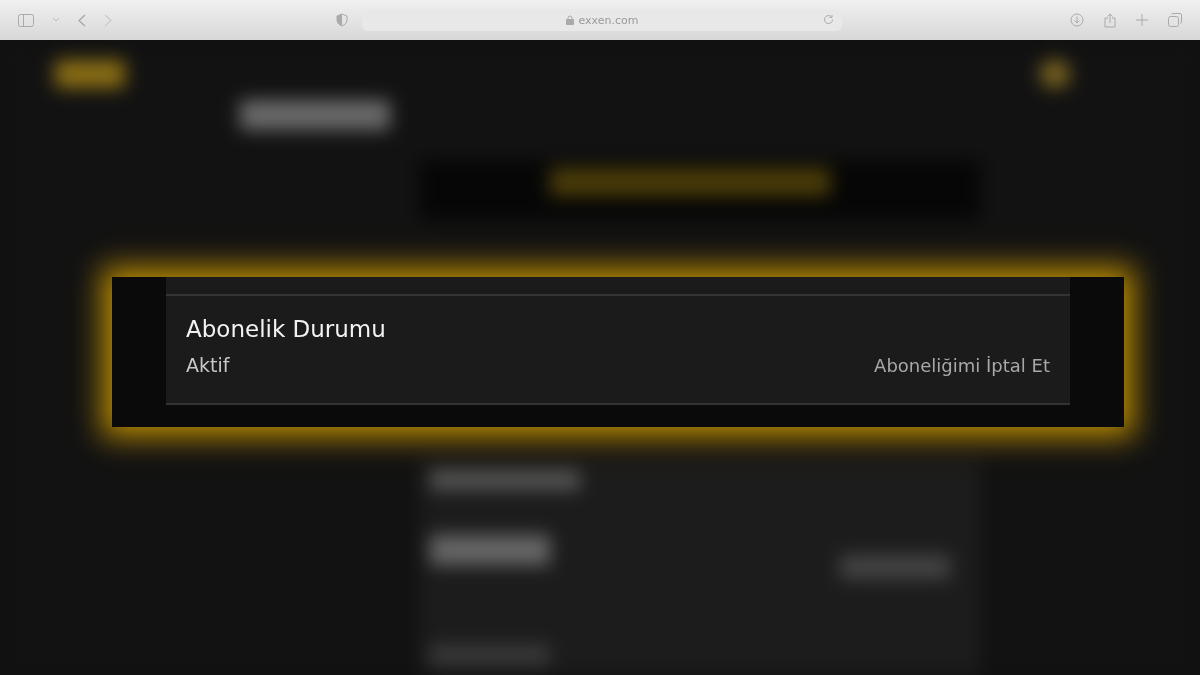  I want to click on sidebar-icon, so click(26, 20).